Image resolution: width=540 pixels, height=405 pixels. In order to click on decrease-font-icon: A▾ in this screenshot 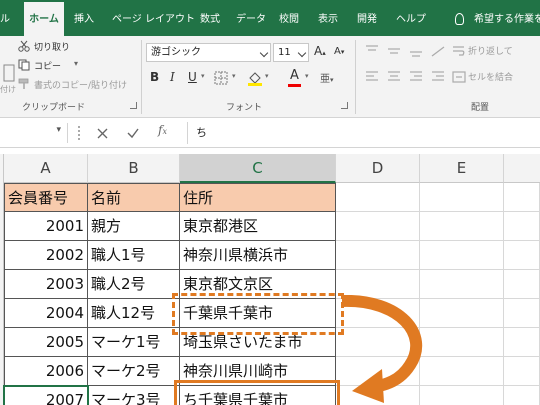, I will do `click(339, 51)`.